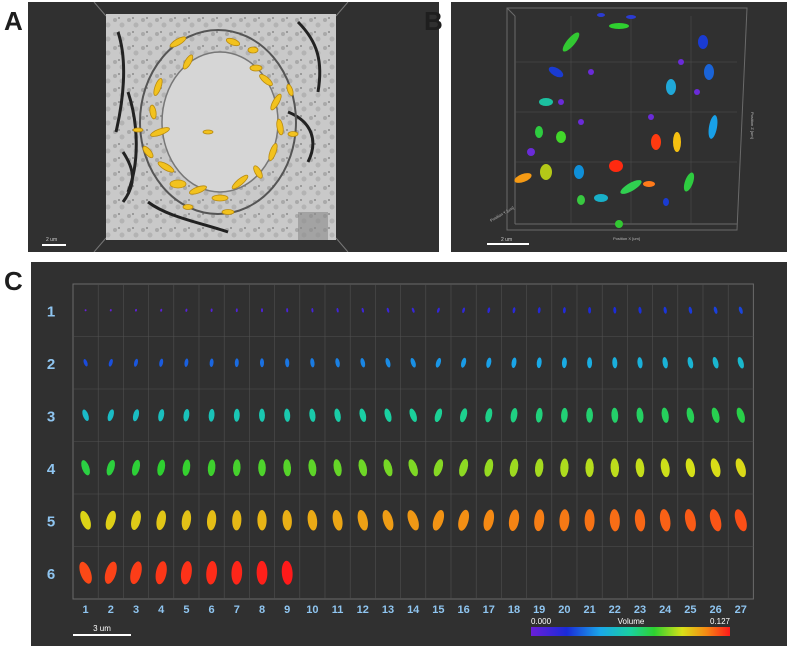 The width and height of the screenshot is (789, 648). What do you see at coordinates (715, 610) in the screenshot?
I see `column-label: 26` at bounding box center [715, 610].